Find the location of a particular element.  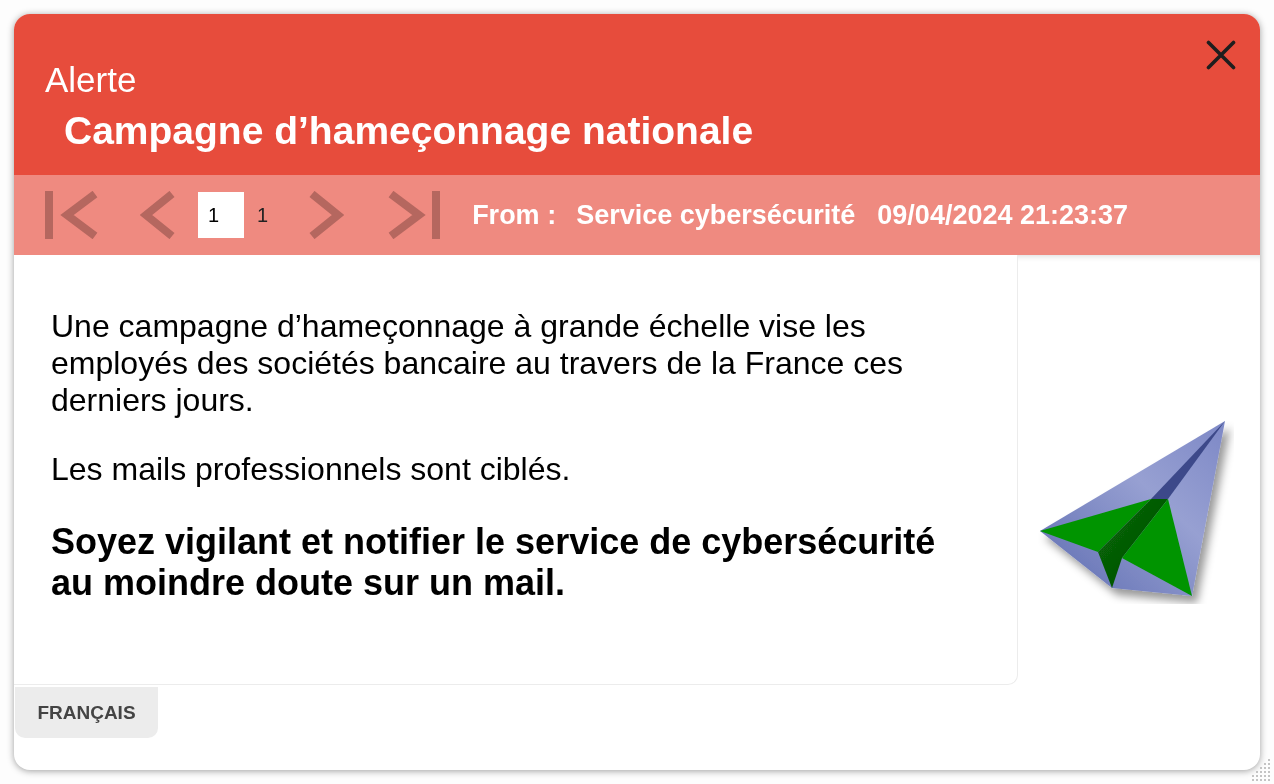

from-label: From : is located at coordinates (514, 215).